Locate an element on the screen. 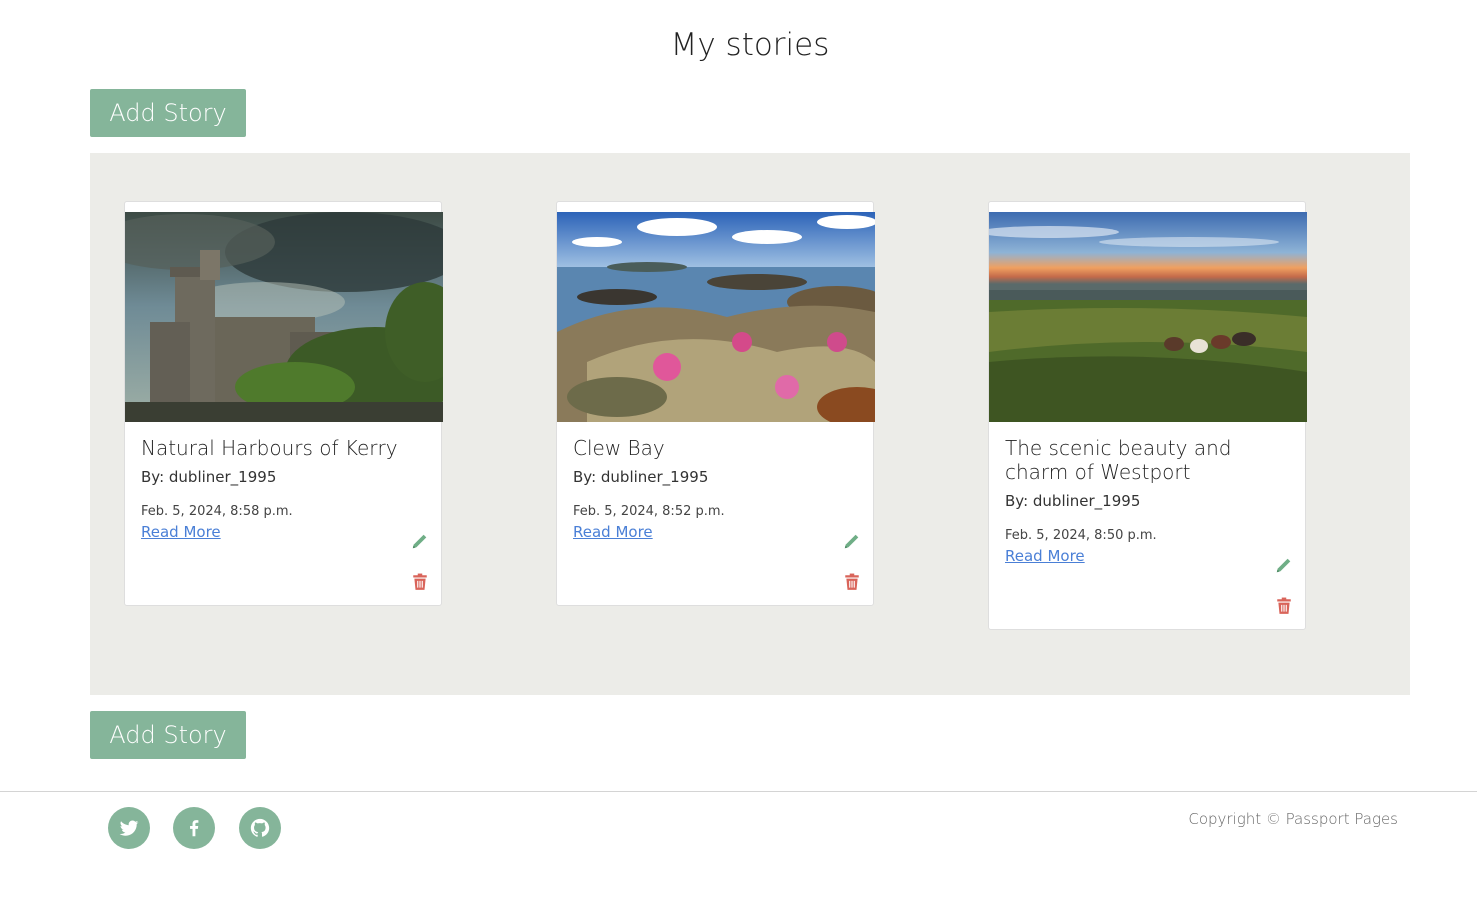  copyright-text: Copyright © Passport Pages is located at coordinates (1293, 819).